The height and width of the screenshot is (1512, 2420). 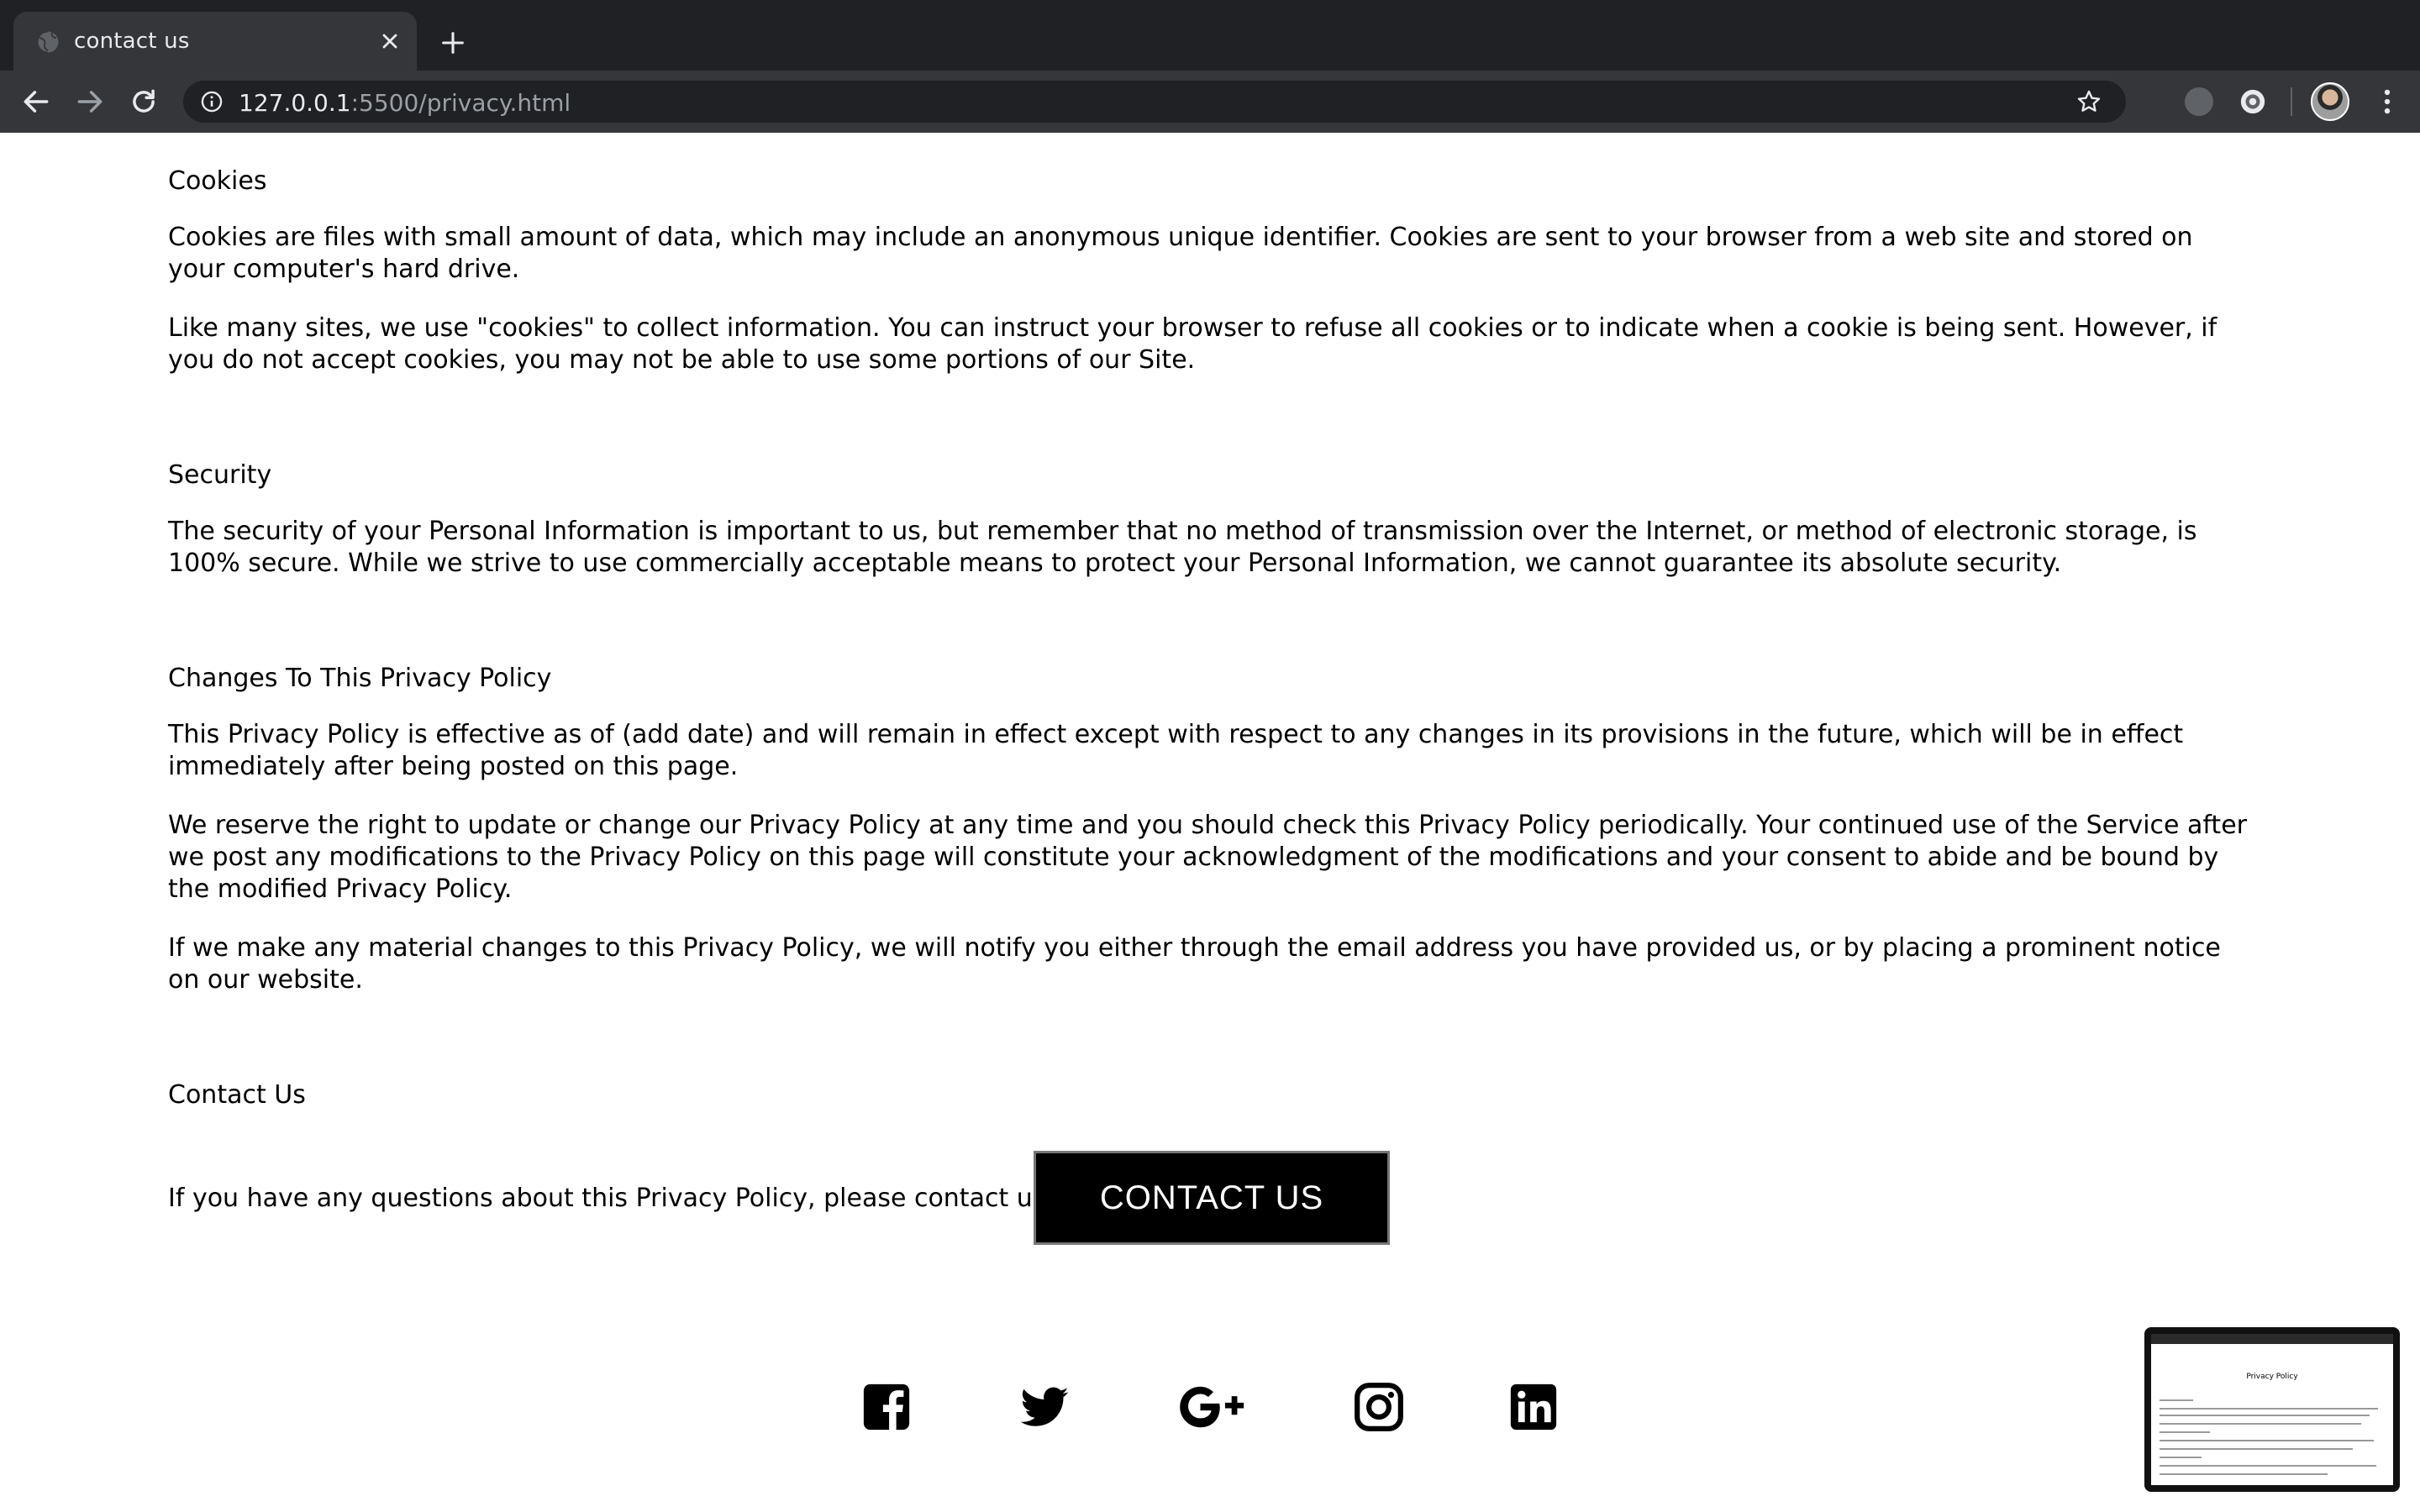 I want to click on thumbnail-preview: Privacy Policy, so click(x=2272, y=1409).